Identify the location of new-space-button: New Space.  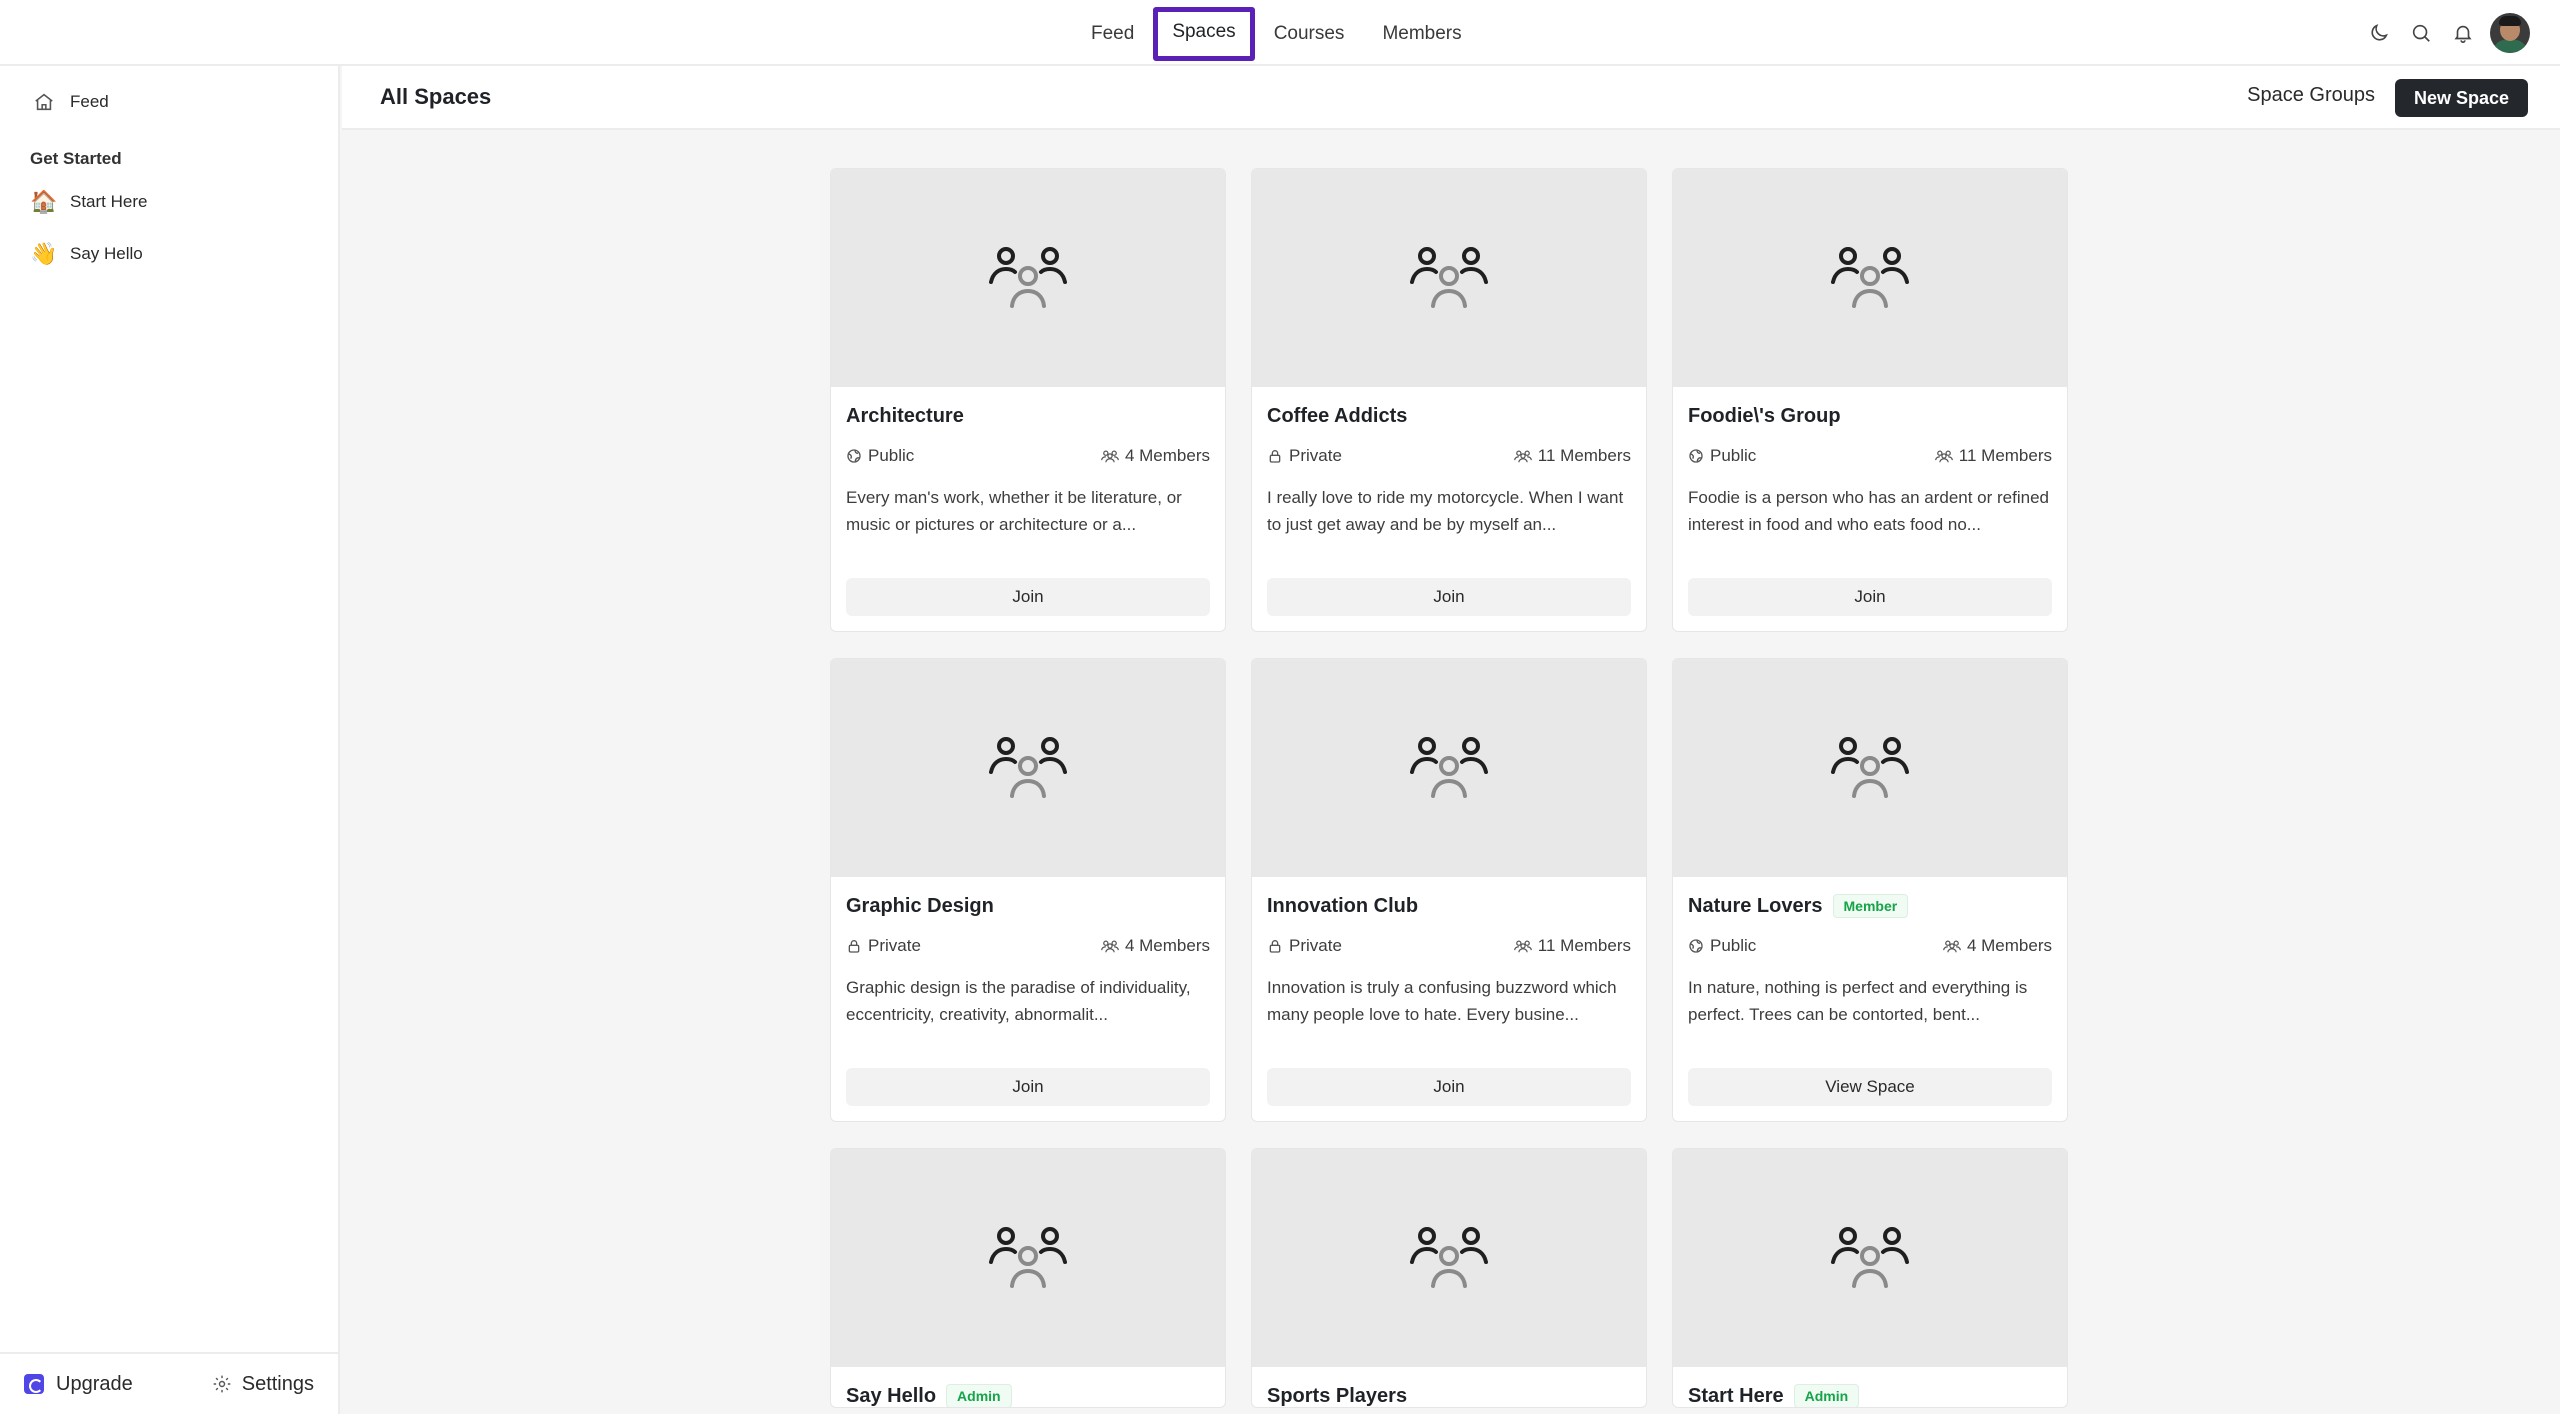
(2461, 98).